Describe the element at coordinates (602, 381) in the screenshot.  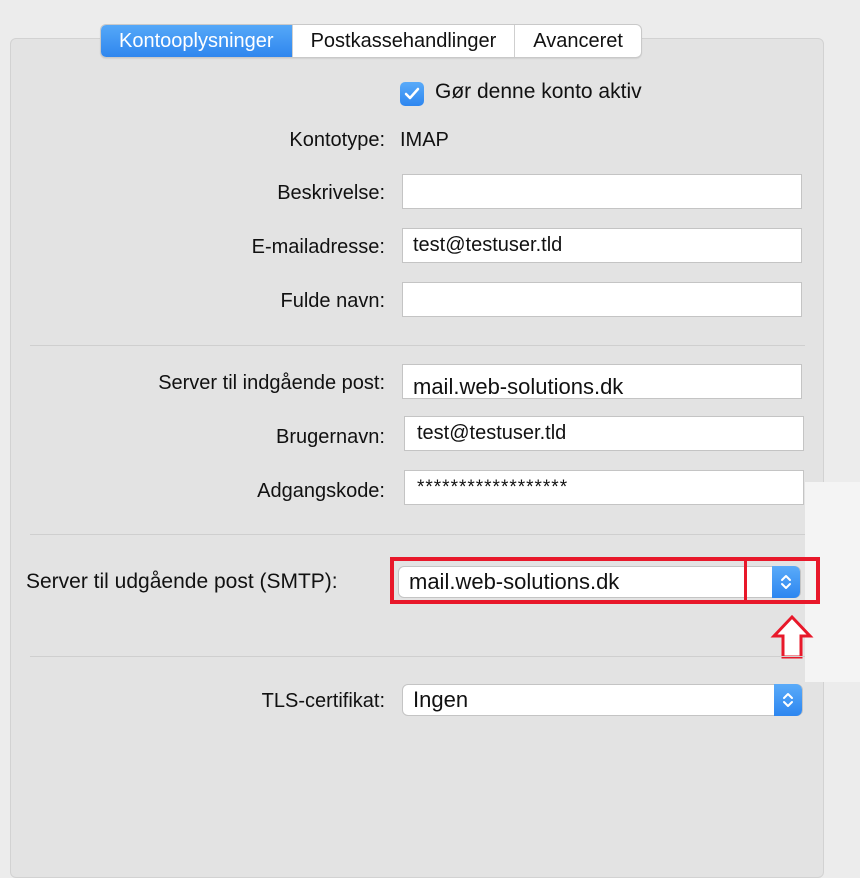
I see `incoming-server-field: mail.web-solutions.dk` at that location.